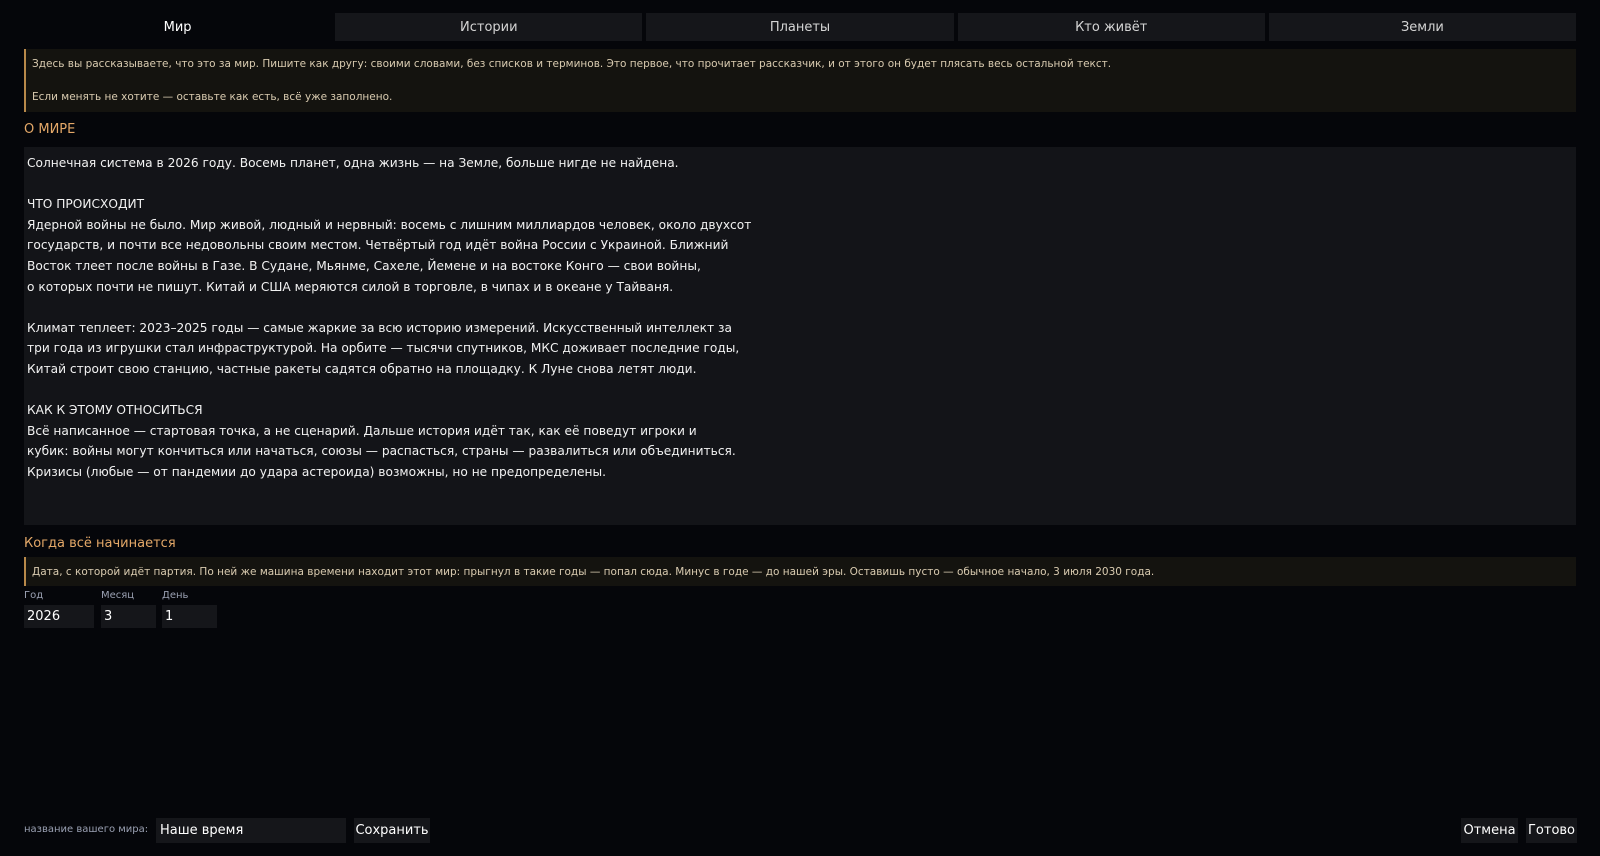 This screenshot has height=856, width=1600. I want to click on tab-planets: Планеты, so click(800, 27).